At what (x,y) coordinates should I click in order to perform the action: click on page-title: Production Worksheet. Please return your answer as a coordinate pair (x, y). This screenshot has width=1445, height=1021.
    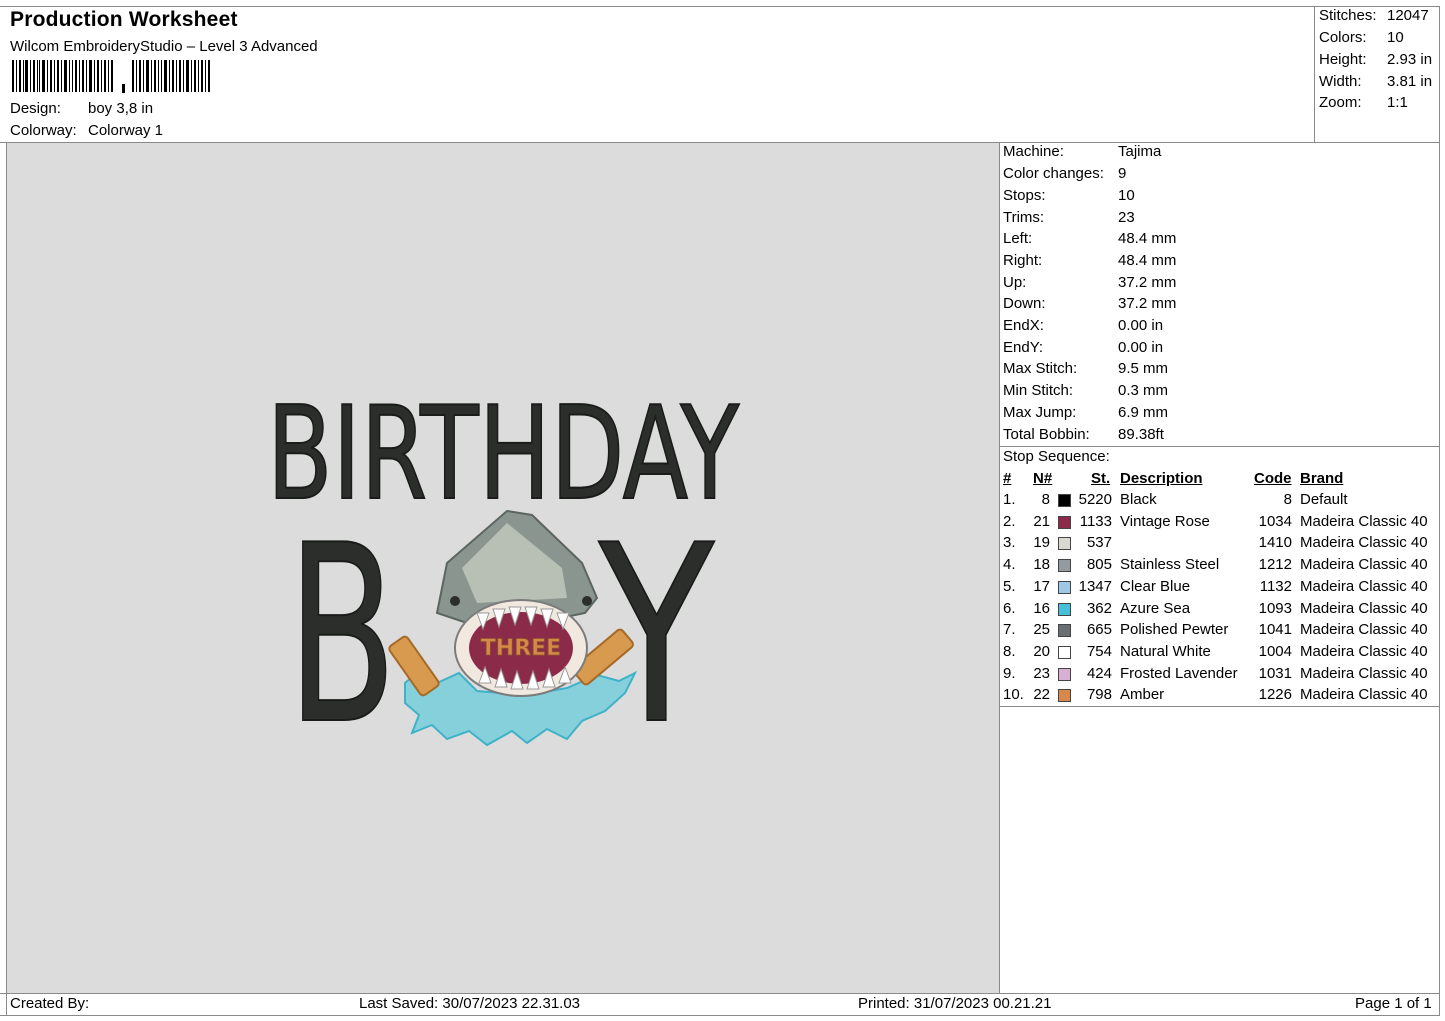
    Looking at the image, I should click on (124, 19).